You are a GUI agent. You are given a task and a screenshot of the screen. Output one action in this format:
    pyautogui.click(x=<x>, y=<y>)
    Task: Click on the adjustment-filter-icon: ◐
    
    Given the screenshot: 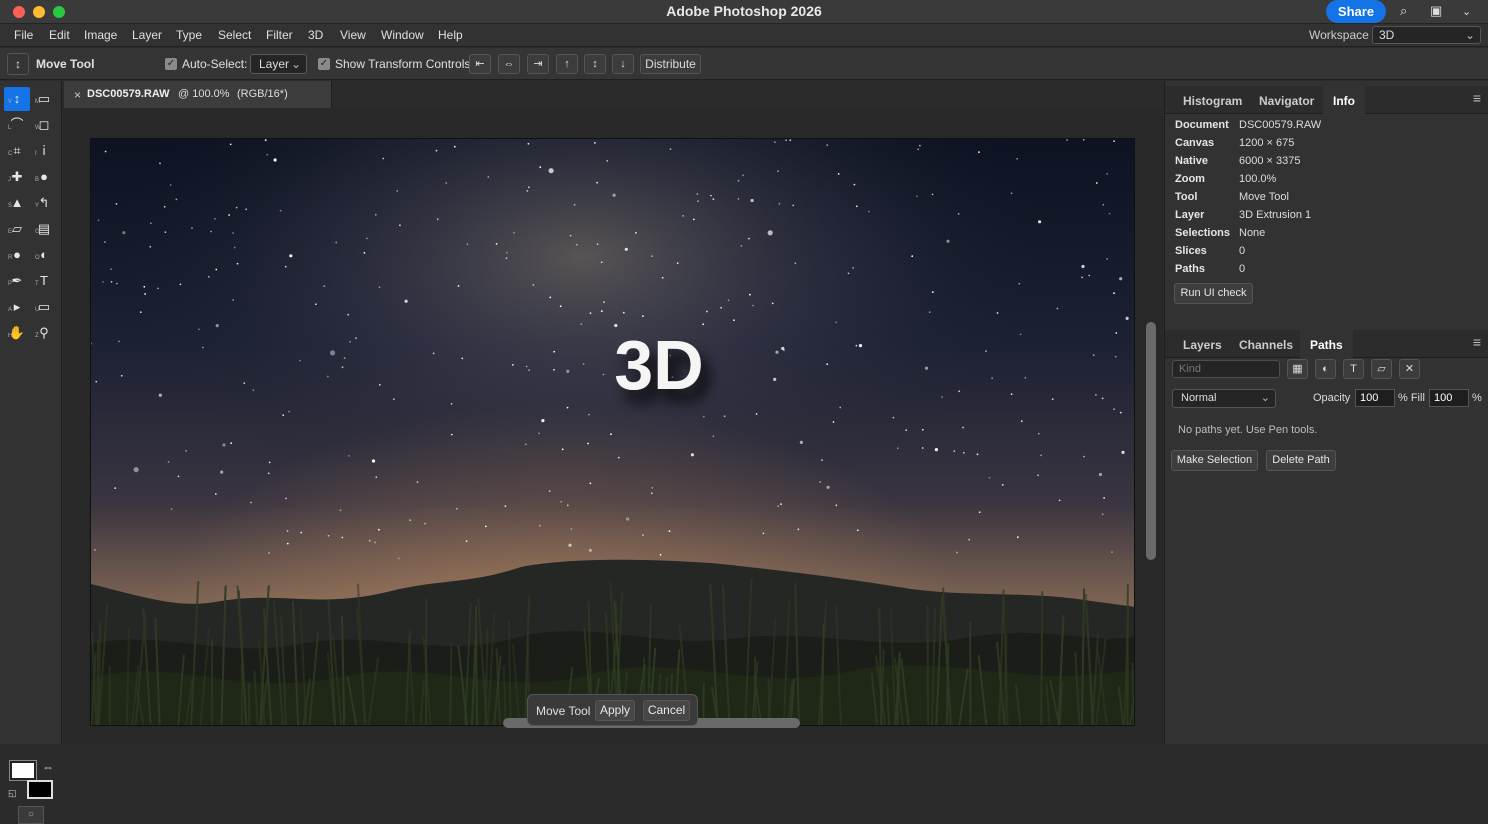 What is the action you would take?
    pyautogui.click(x=1325, y=369)
    